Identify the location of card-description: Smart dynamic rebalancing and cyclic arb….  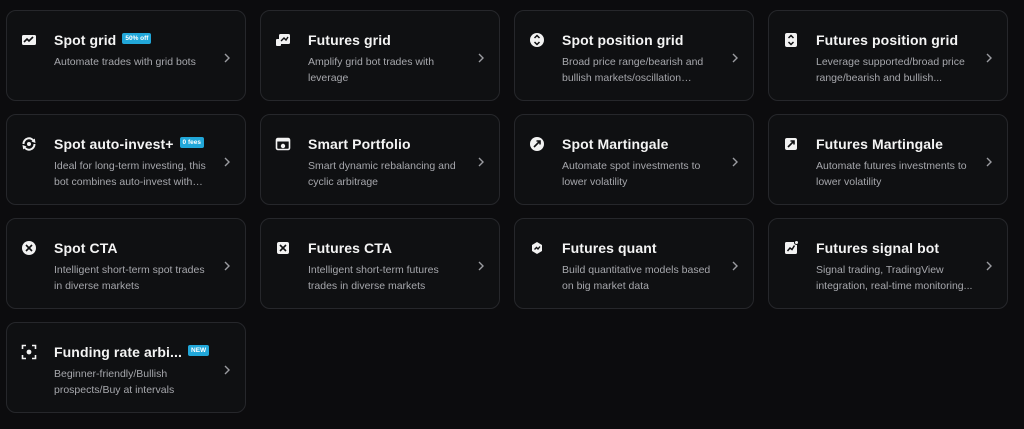
(382, 174).